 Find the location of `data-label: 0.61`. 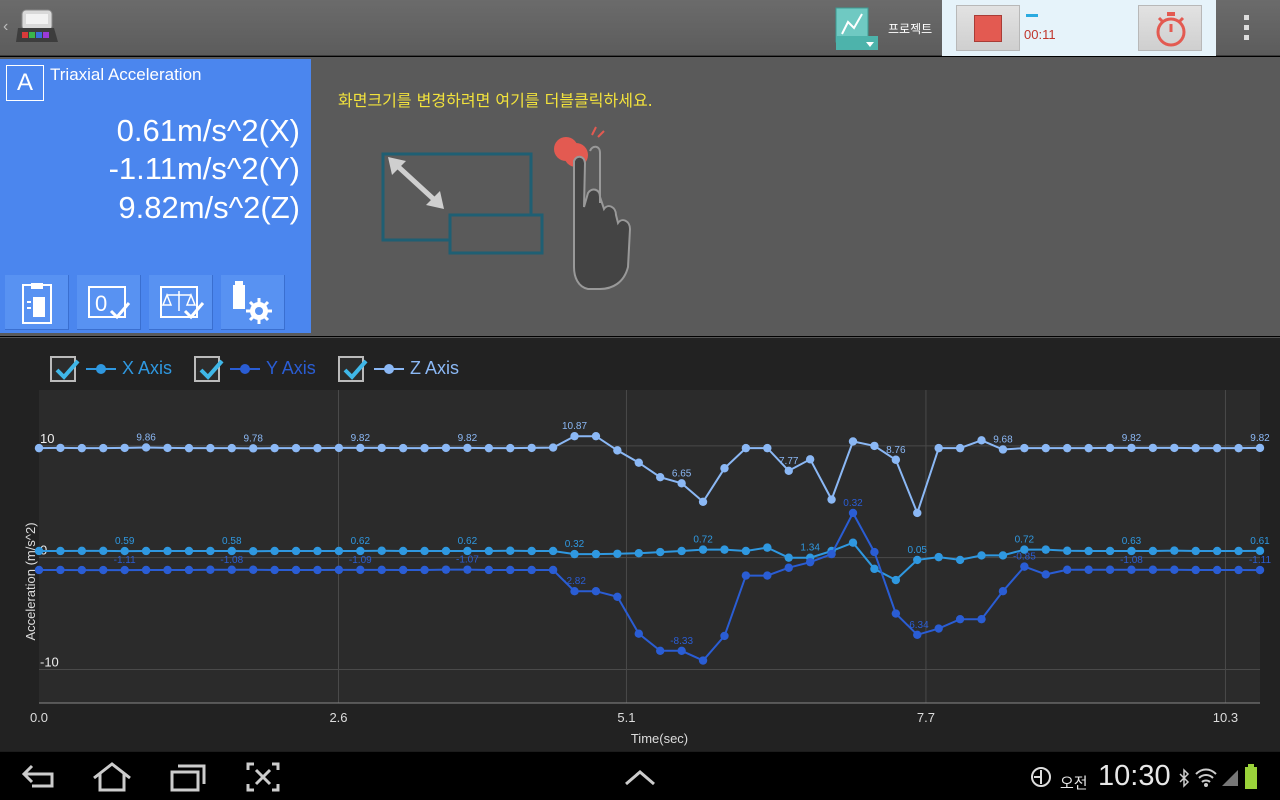

data-label: 0.61 is located at coordinates (1260, 541).